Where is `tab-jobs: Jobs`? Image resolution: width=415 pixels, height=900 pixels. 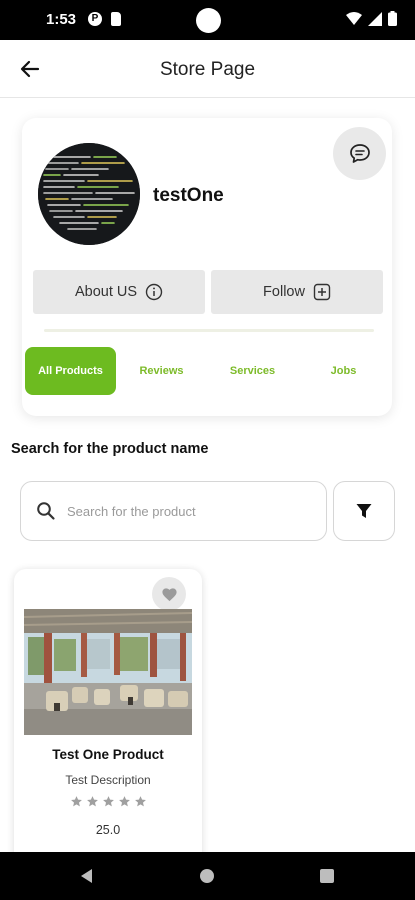
tab-jobs: Jobs is located at coordinates (343, 371).